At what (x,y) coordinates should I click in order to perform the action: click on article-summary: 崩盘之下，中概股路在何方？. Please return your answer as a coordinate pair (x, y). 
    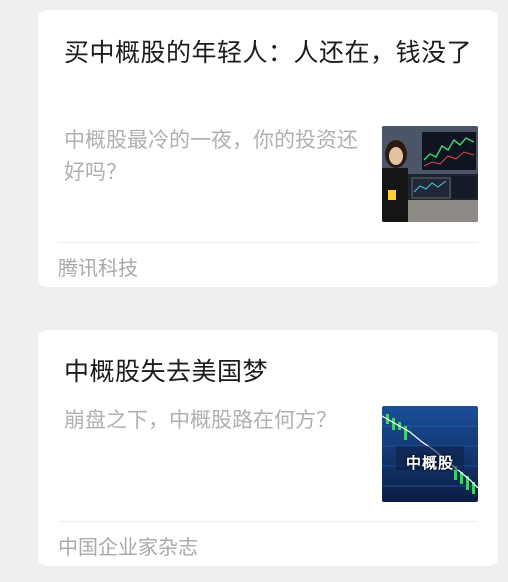
    Looking at the image, I should click on (200, 420).